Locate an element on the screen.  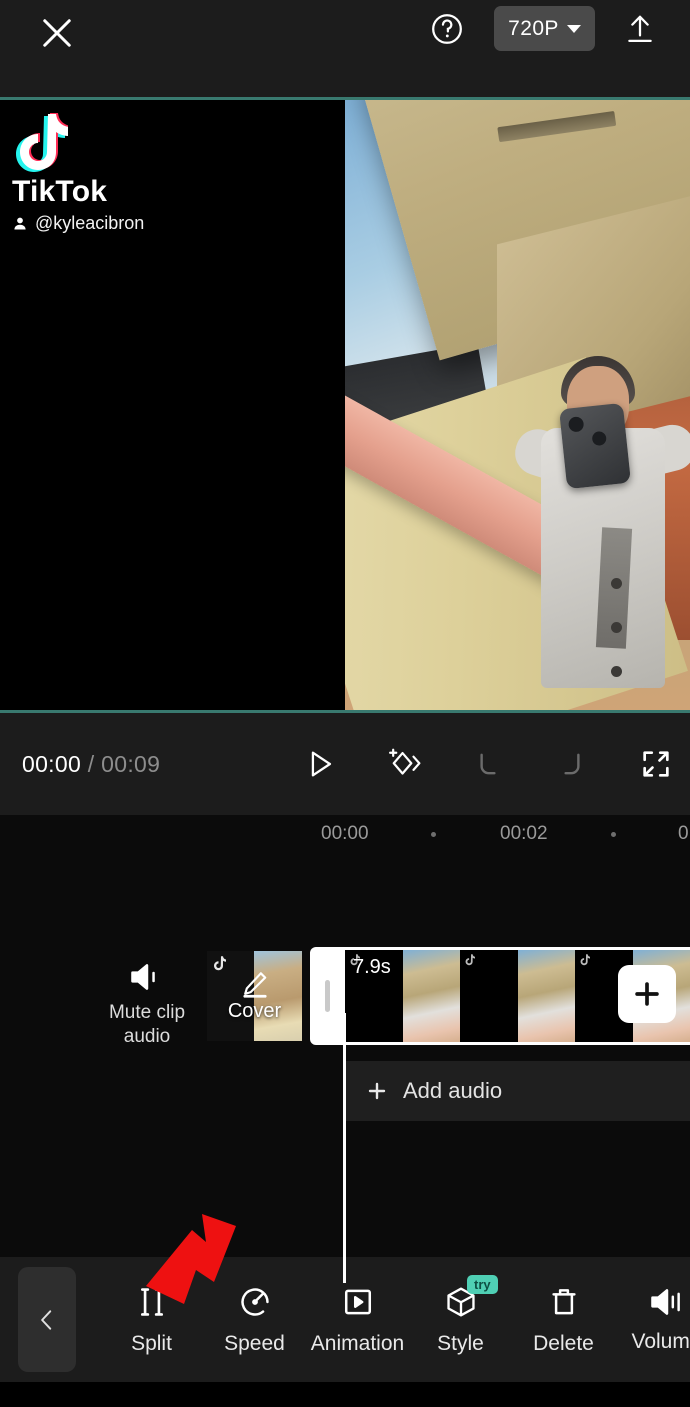
top-header-bar: 720P is located at coordinates (345, 48).